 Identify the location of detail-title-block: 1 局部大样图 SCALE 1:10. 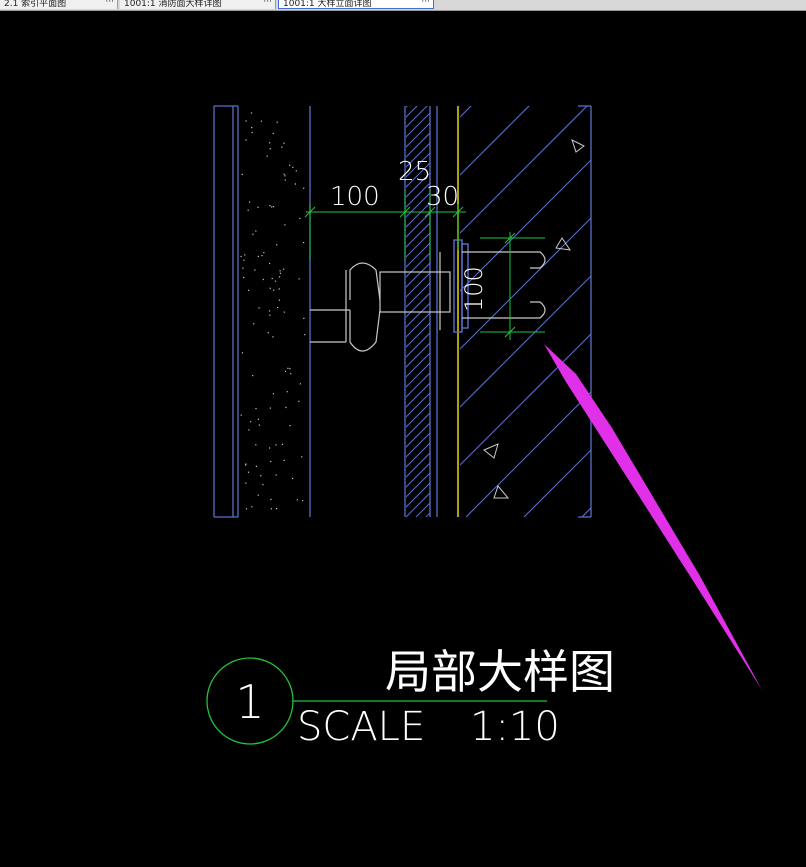
(410, 697).